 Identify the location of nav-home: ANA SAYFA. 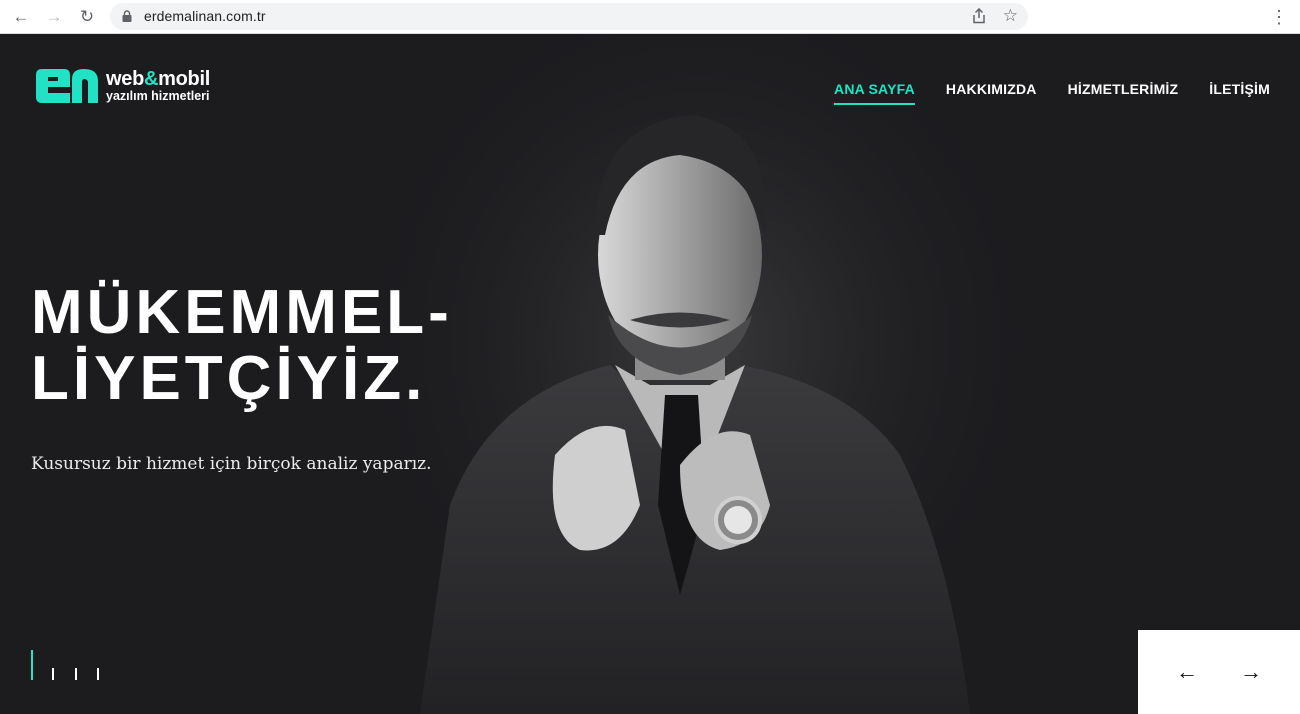
(874, 93).